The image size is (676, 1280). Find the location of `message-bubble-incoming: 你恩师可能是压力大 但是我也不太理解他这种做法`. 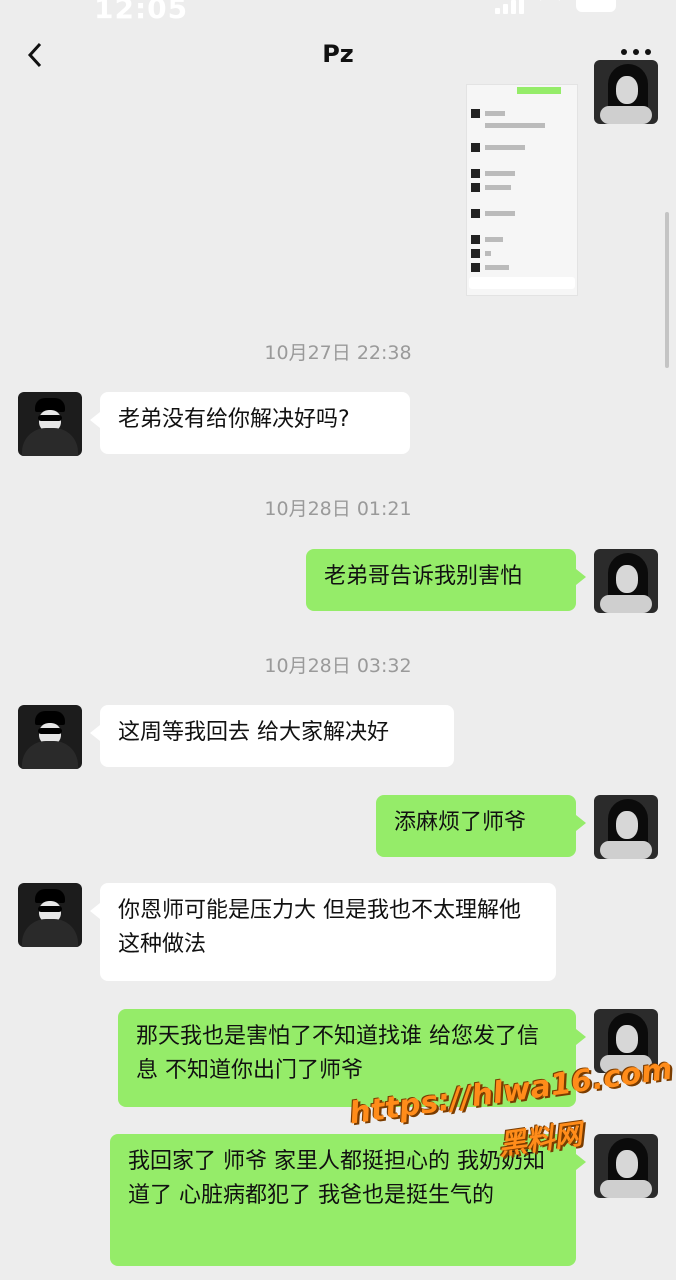

message-bubble-incoming: 你恩师可能是压力大 但是我也不太理解他这种做法 is located at coordinates (323, 932).